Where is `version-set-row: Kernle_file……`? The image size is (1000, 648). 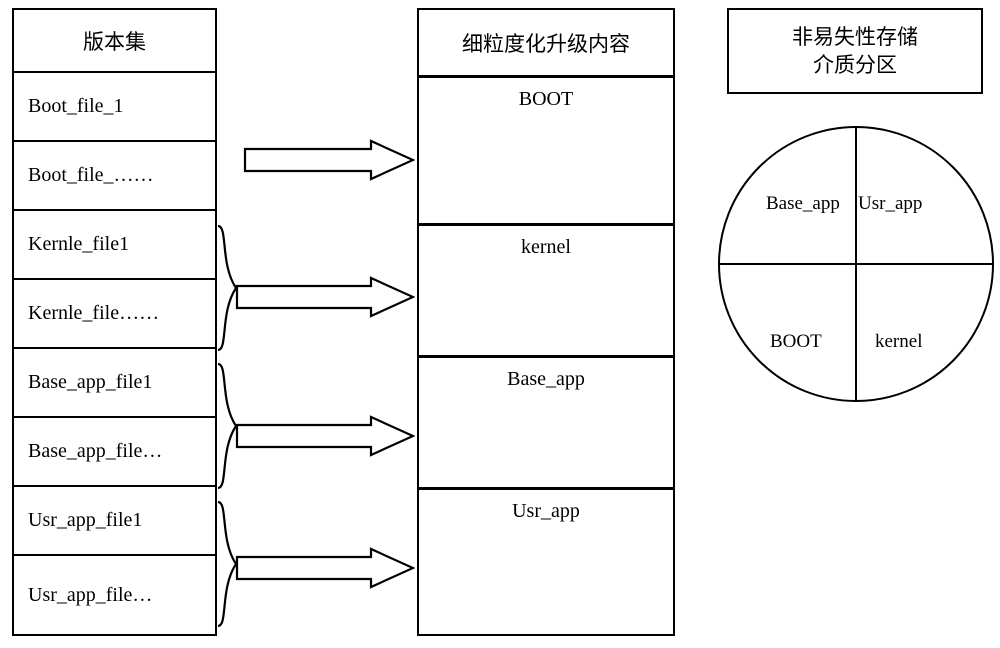
version-set-row: Kernle_file…… is located at coordinates (114, 314).